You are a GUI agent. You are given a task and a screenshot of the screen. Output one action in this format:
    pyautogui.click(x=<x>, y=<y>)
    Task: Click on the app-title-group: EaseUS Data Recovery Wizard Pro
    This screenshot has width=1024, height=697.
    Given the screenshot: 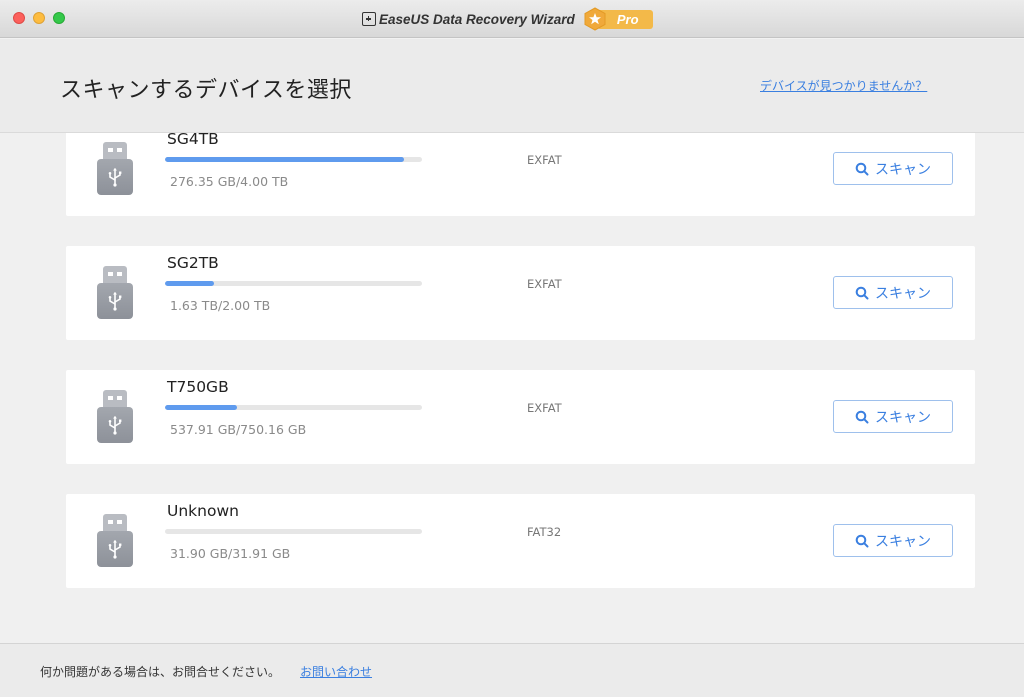 What is the action you would take?
    pyautogui.click(x=507, y=19)
    